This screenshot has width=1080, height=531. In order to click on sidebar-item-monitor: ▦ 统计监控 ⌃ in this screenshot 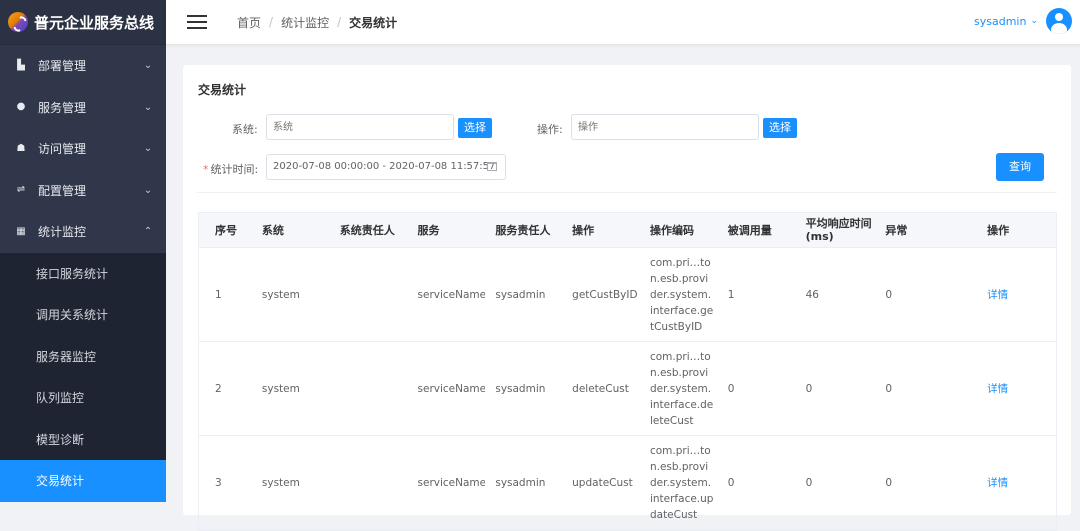, I will do `click(83, 232)`.